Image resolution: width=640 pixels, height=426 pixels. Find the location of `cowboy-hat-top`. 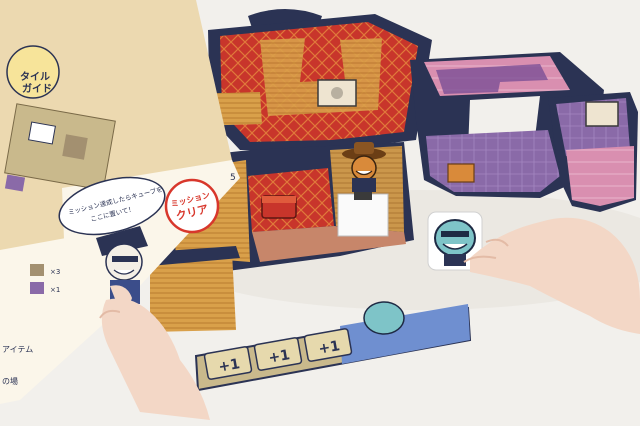

cowboy-hat-top is located at coordinates (364, 148).